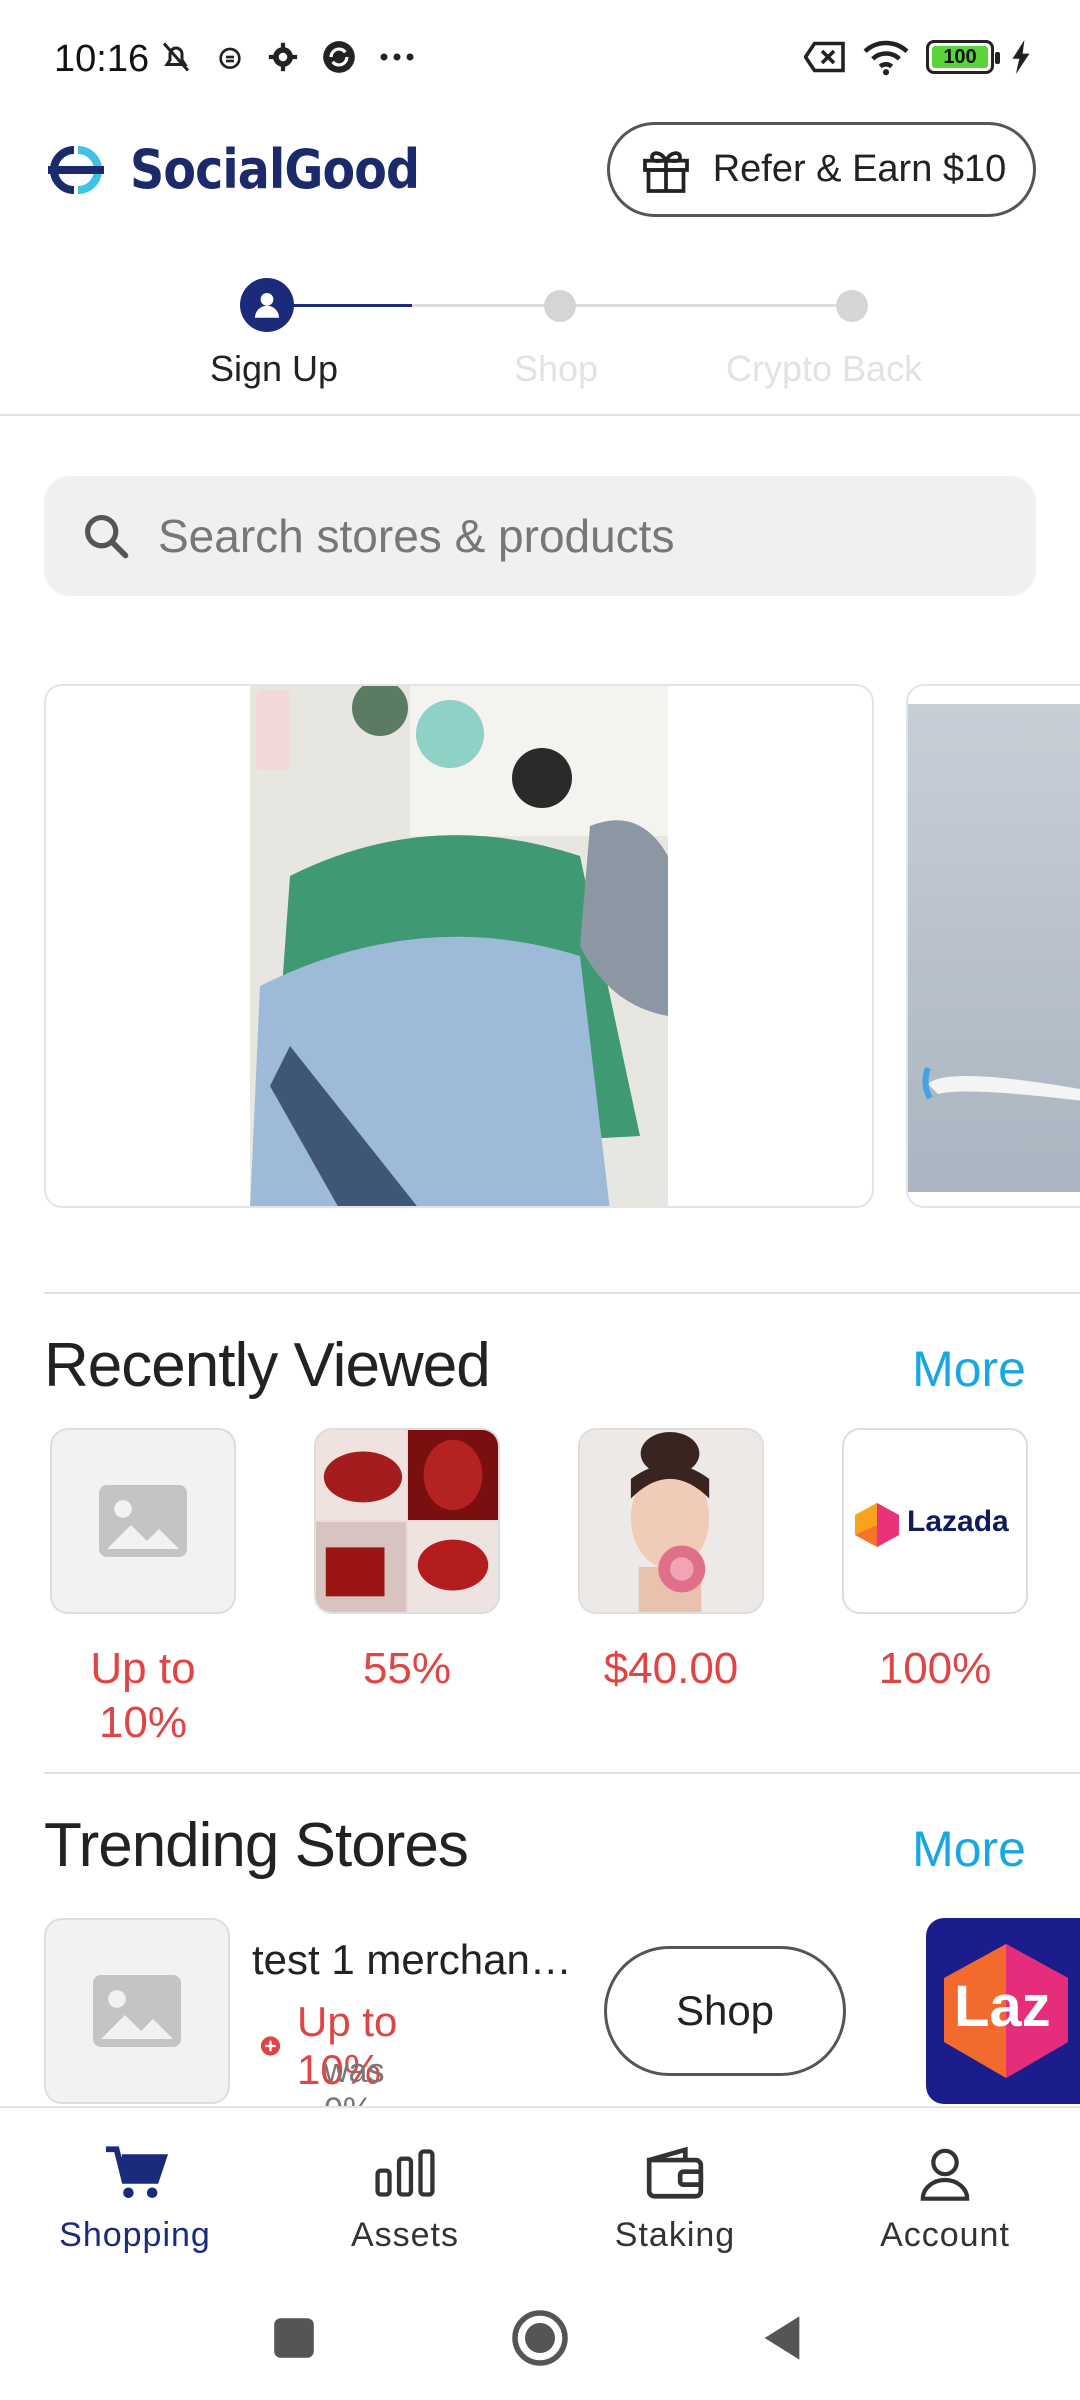 Image resolution: width=1080 pixels, height=2400 pixels. I want to click on search-bar, so click(540, 536).